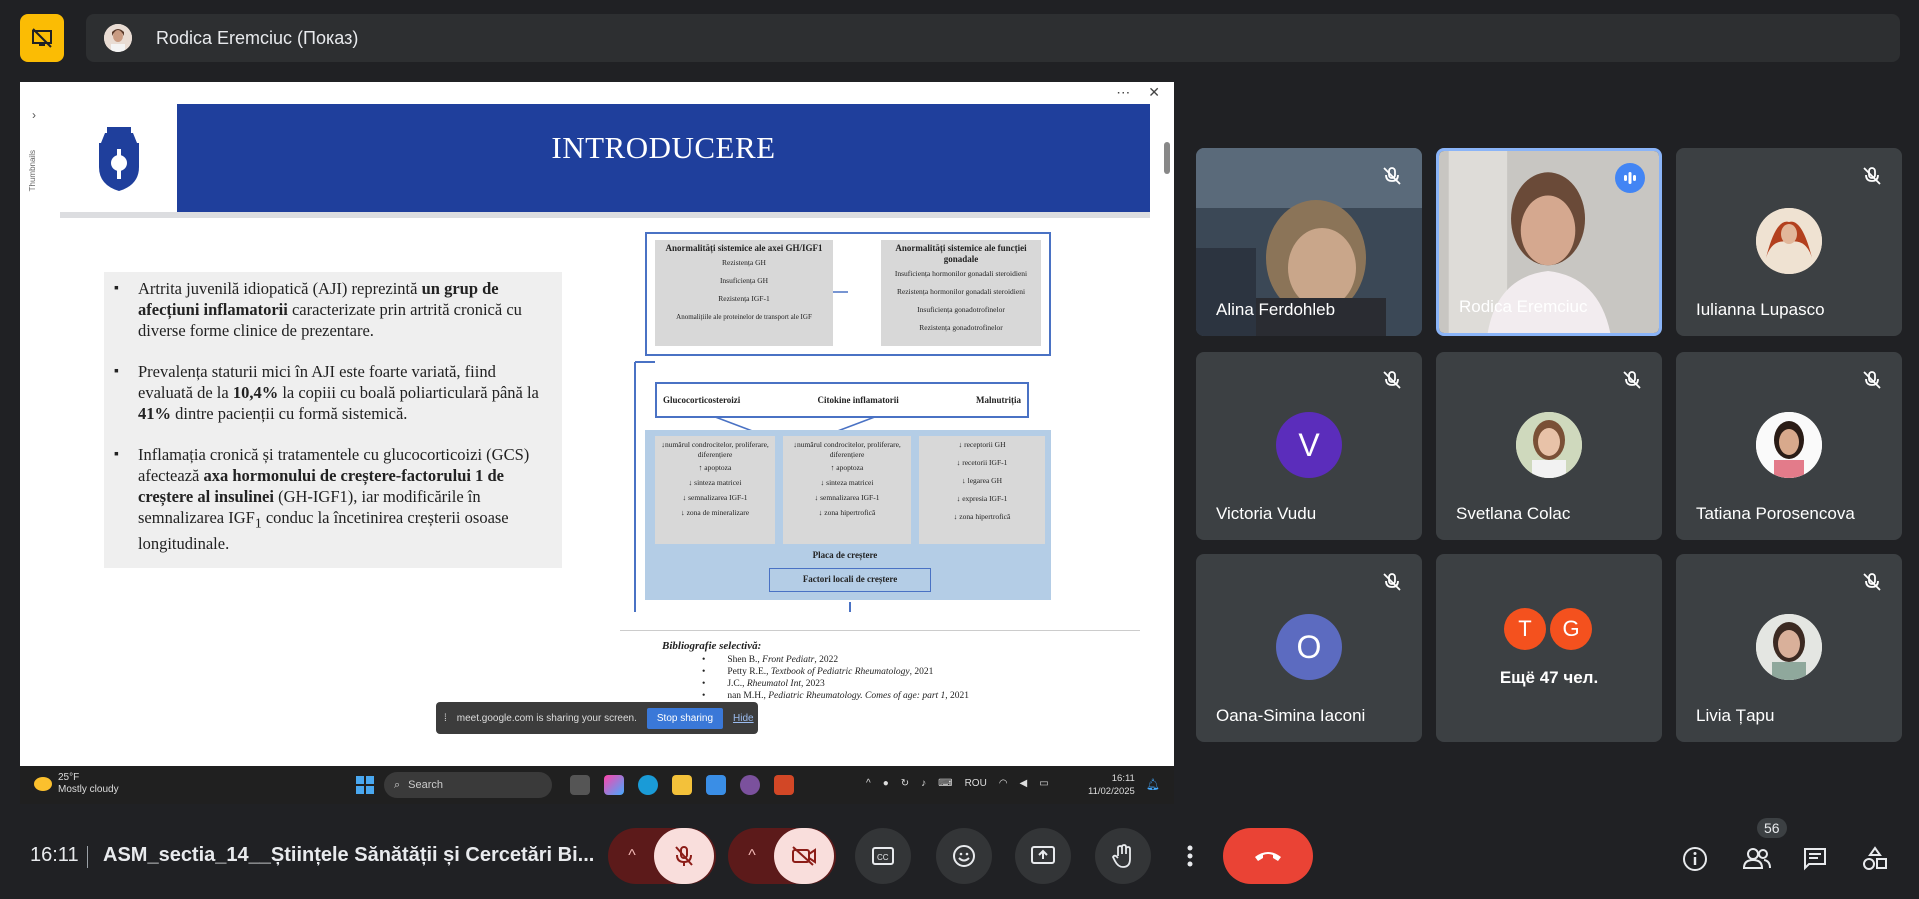  Describe the element at coordinates (1695, 859) in the screenshot. I see `meeting-info-button` at that location.